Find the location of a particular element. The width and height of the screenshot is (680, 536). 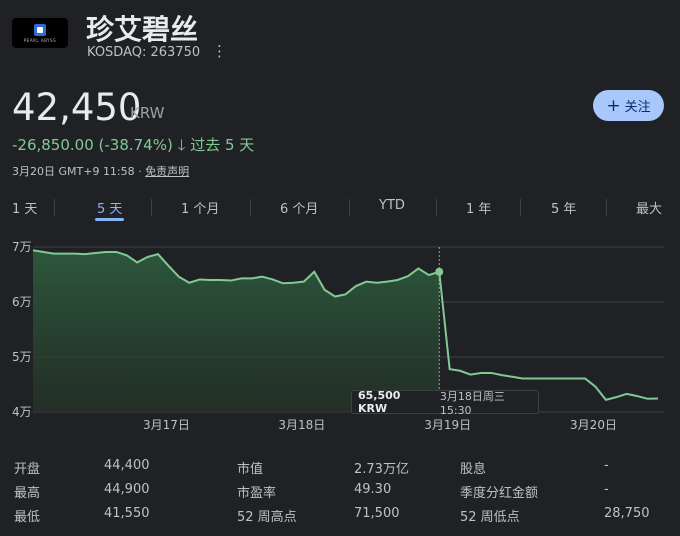

company-logo: PEARL ABYSS is located at coordinates (40, 33).